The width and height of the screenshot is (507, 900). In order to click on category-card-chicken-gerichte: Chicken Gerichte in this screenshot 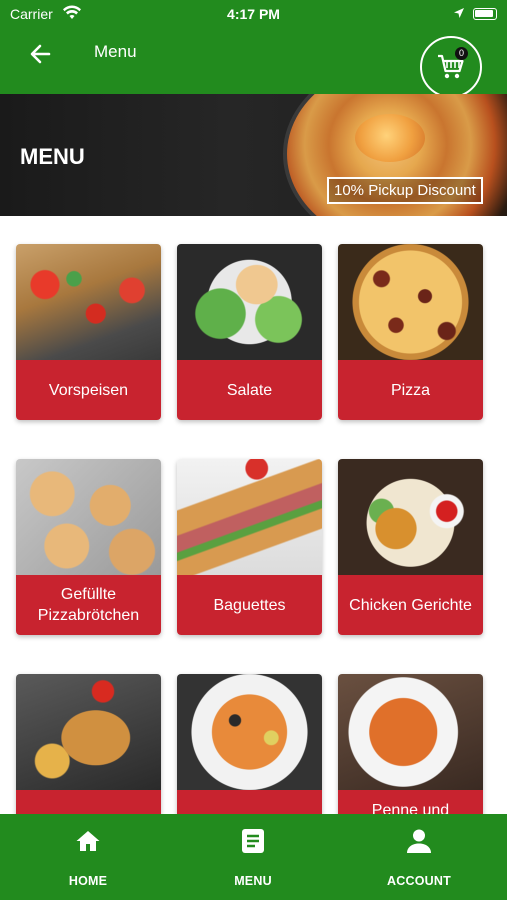, I will do `click(410, 547)`.